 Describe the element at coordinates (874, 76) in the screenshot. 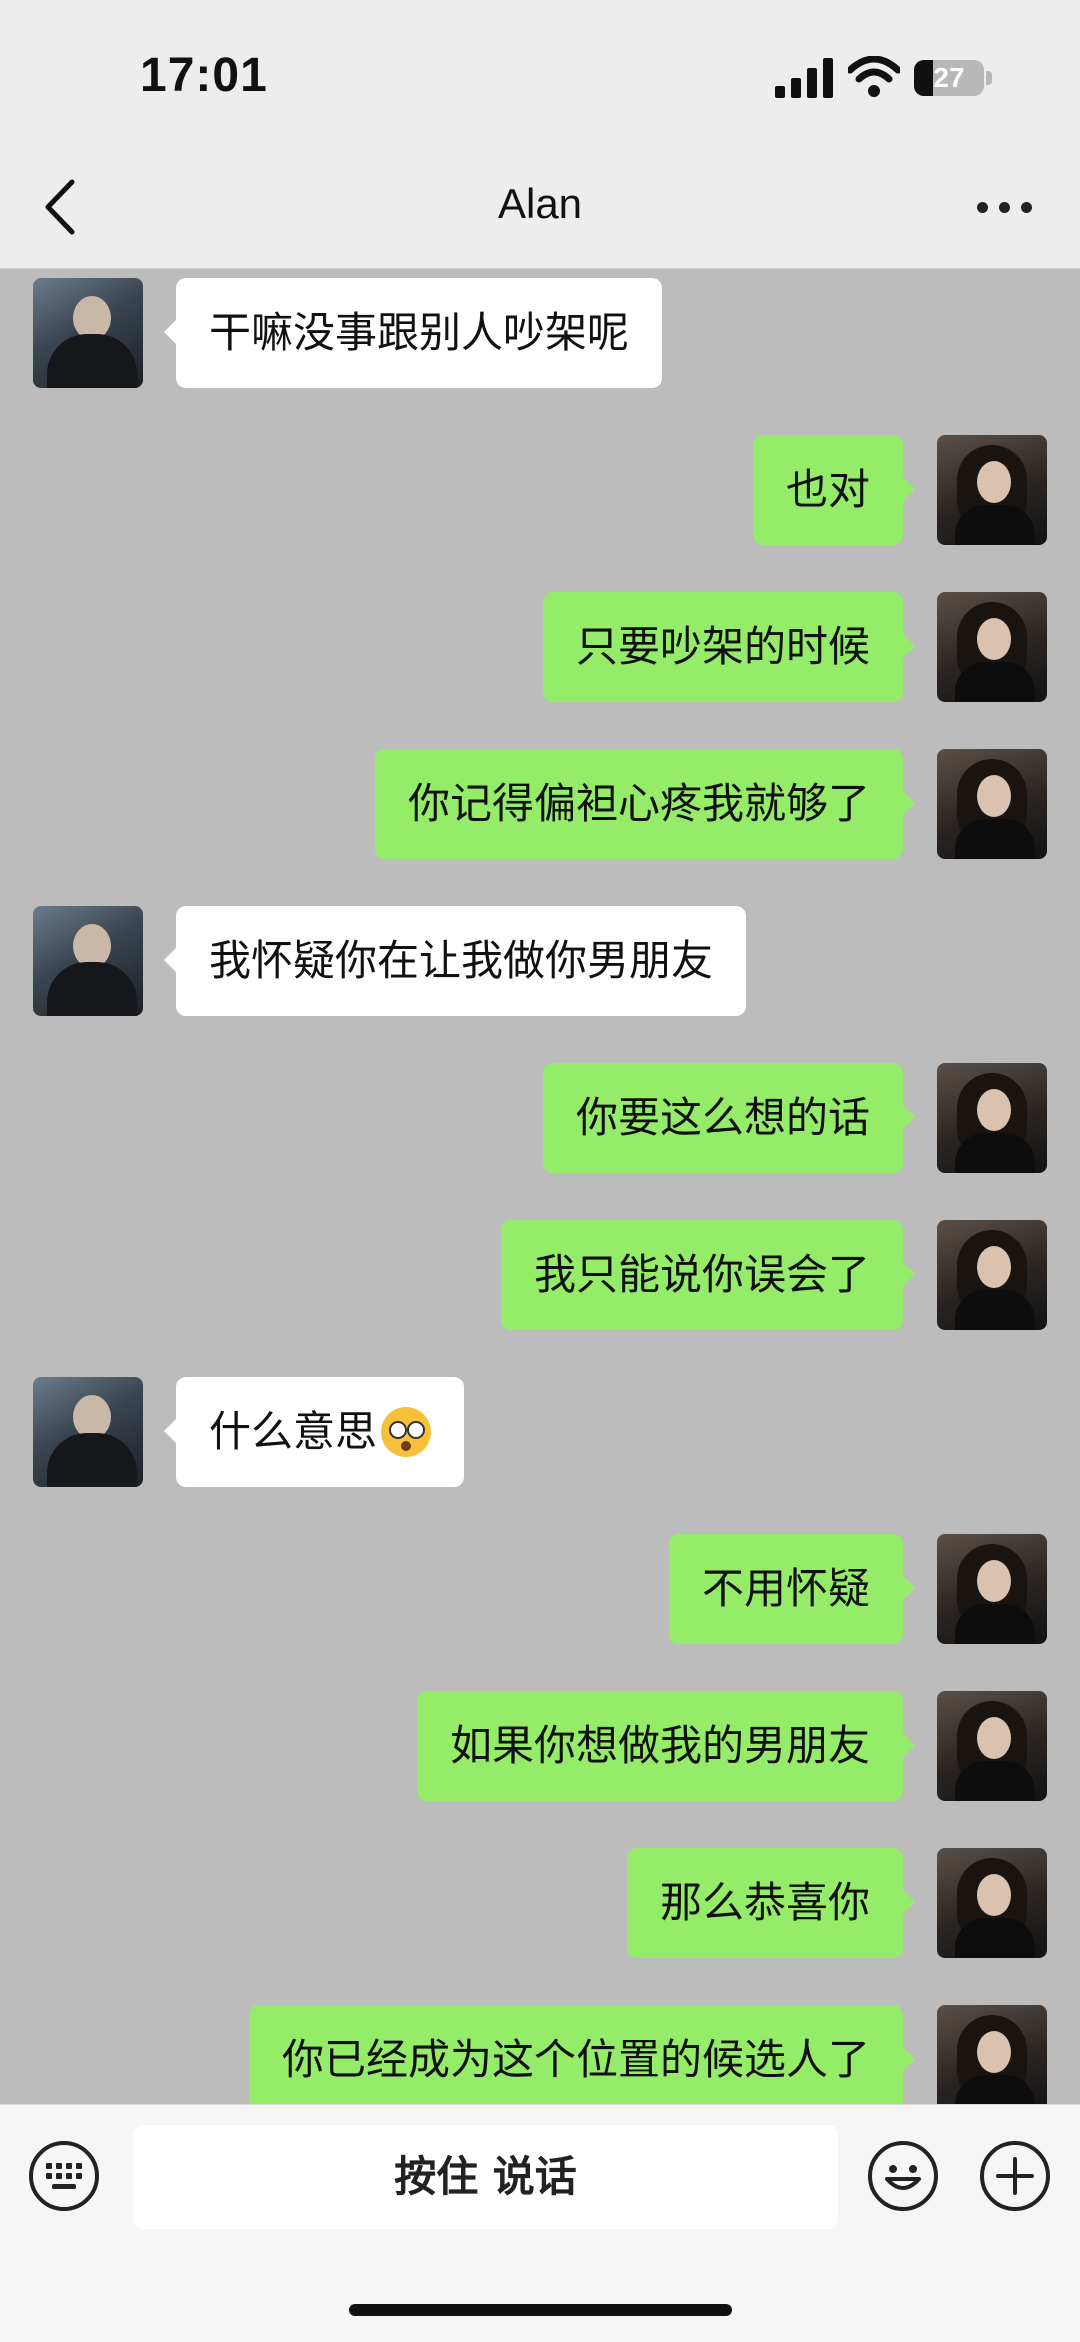

I see `wifi-icon` at that location.